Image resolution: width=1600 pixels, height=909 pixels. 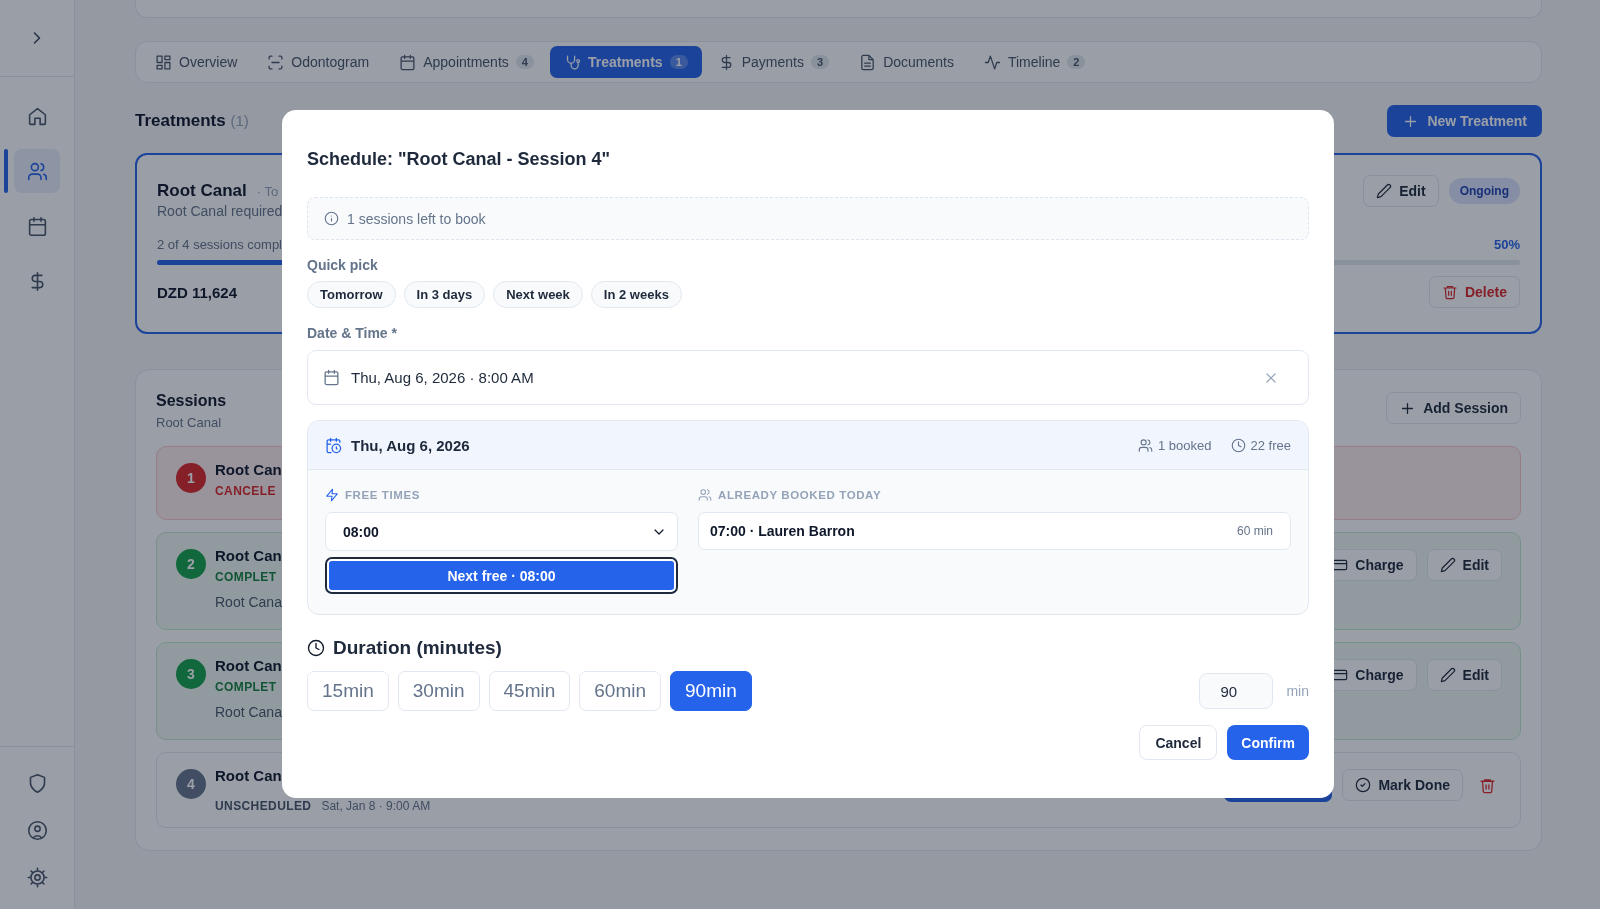 What do you see at coordinates (773, 62) in the screenshot?
I see `tab: Payments 3` at bounding box center [773, 62].